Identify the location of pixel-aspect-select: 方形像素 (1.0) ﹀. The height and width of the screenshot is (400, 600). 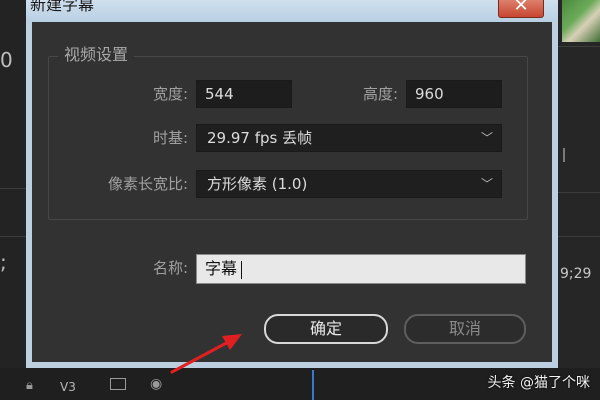
(349, 184).